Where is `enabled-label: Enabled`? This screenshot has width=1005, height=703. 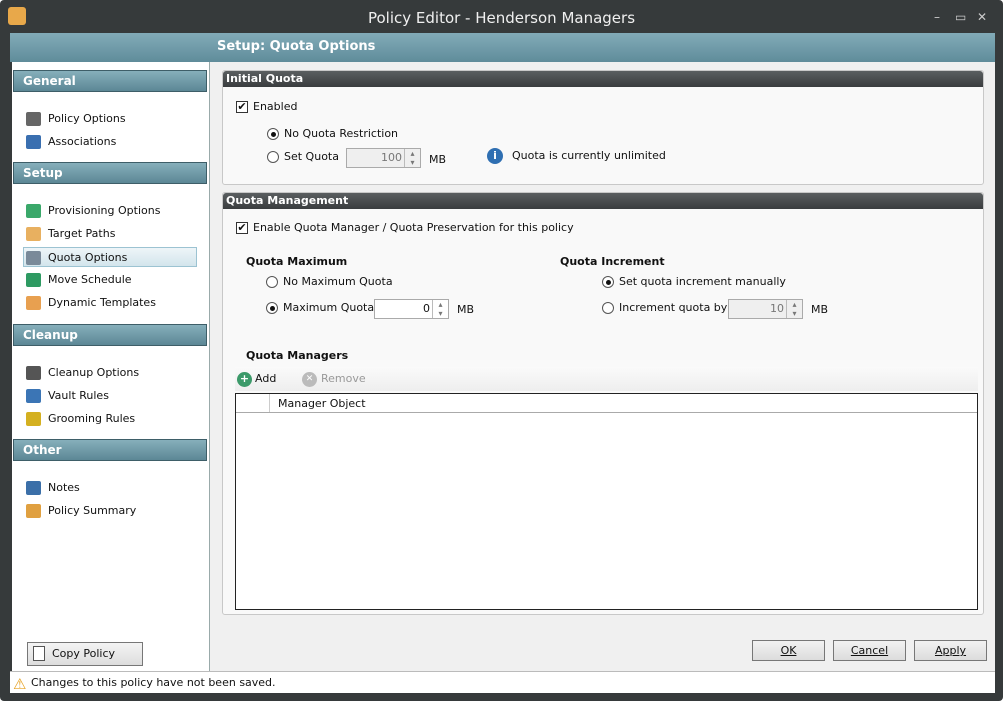
enabled-label: Enabled is located at coordinates (275, 106).